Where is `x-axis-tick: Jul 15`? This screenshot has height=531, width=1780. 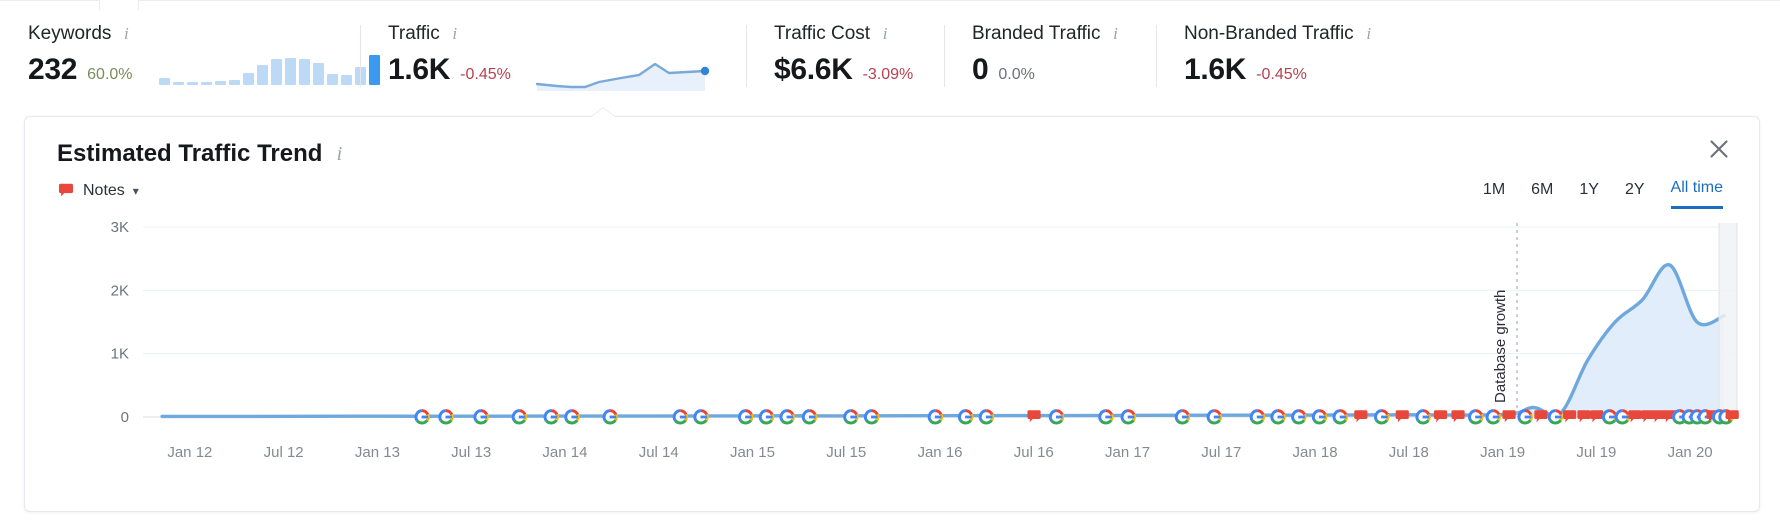 x-axis-tick: Jul 15 is located at coordinates (846, 452).